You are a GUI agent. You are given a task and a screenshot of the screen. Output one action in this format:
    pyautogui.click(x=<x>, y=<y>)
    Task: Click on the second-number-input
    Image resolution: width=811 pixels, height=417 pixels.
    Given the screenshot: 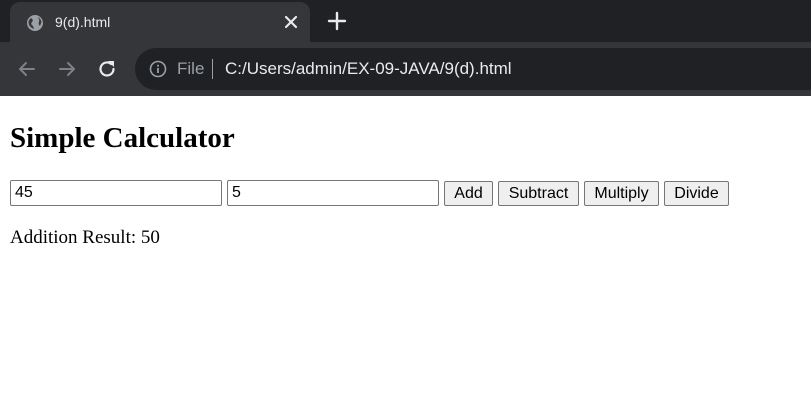 What is the action you would take?
    pyautogui.click(x=333, y=193)
    